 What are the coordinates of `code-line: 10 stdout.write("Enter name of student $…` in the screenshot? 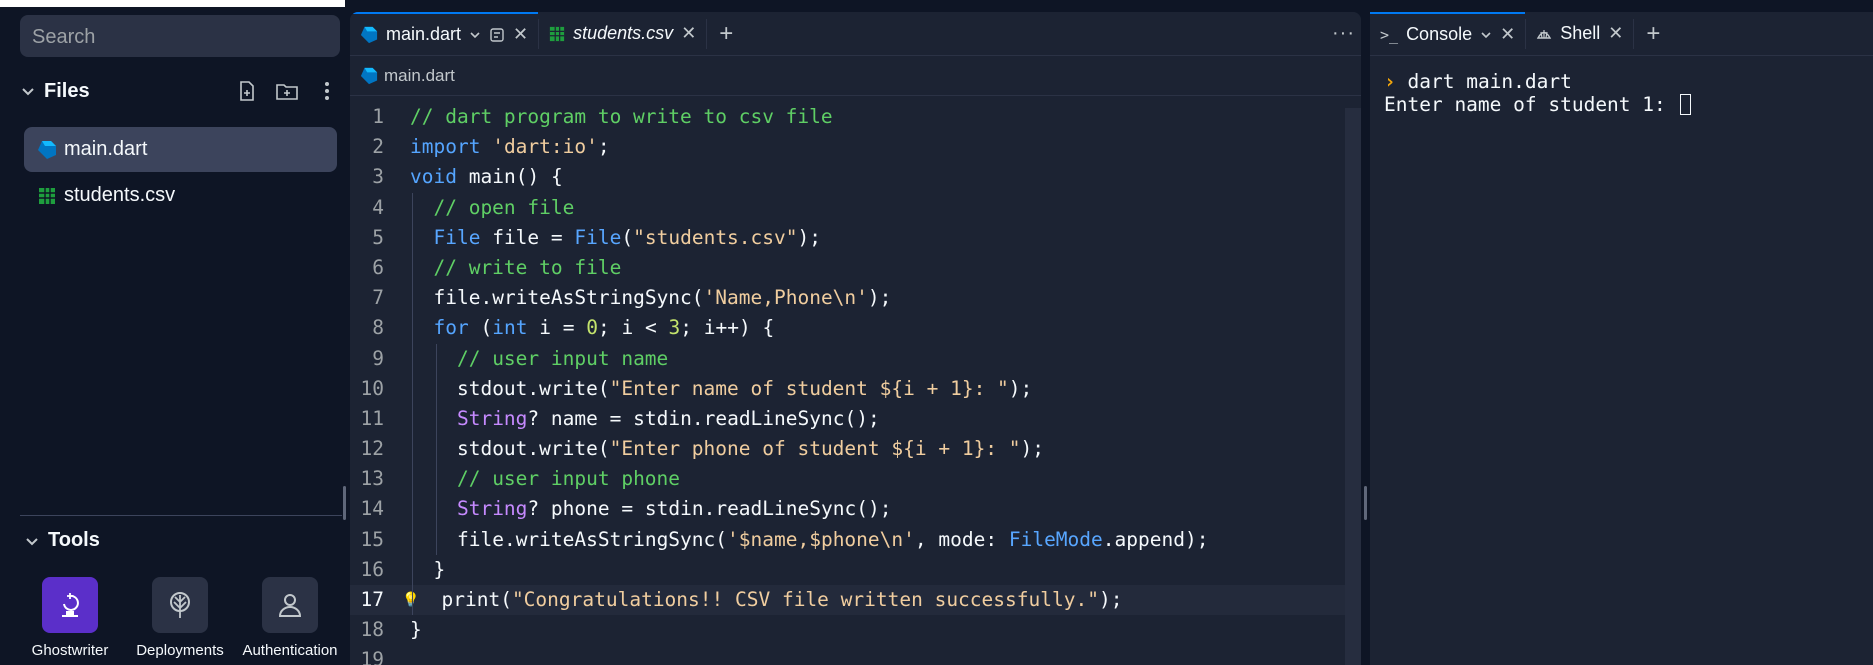 It's located at (847, 389).